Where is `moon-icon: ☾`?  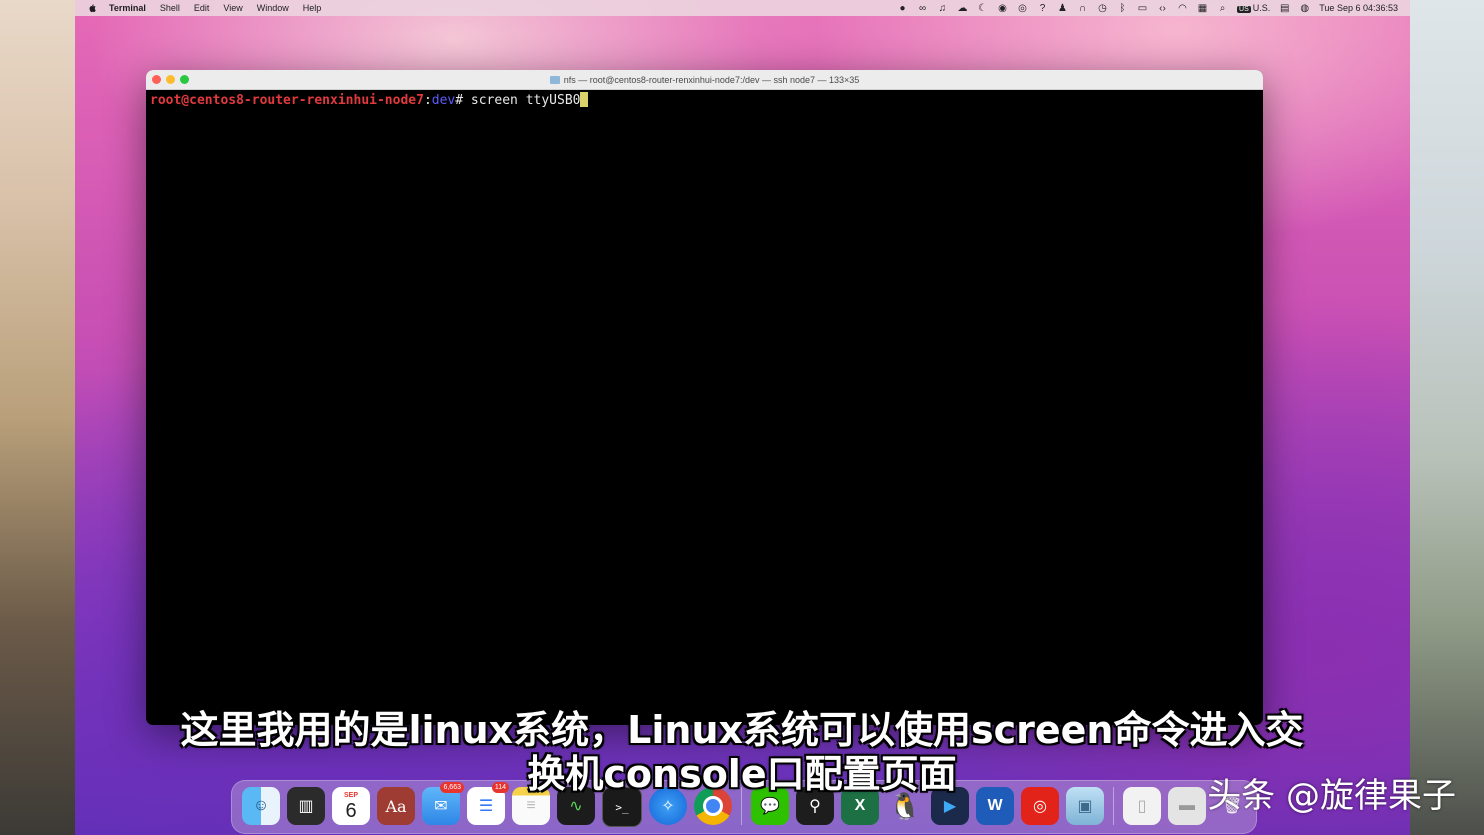 moon-icon: ☾ is located at coordinates (982, 8).